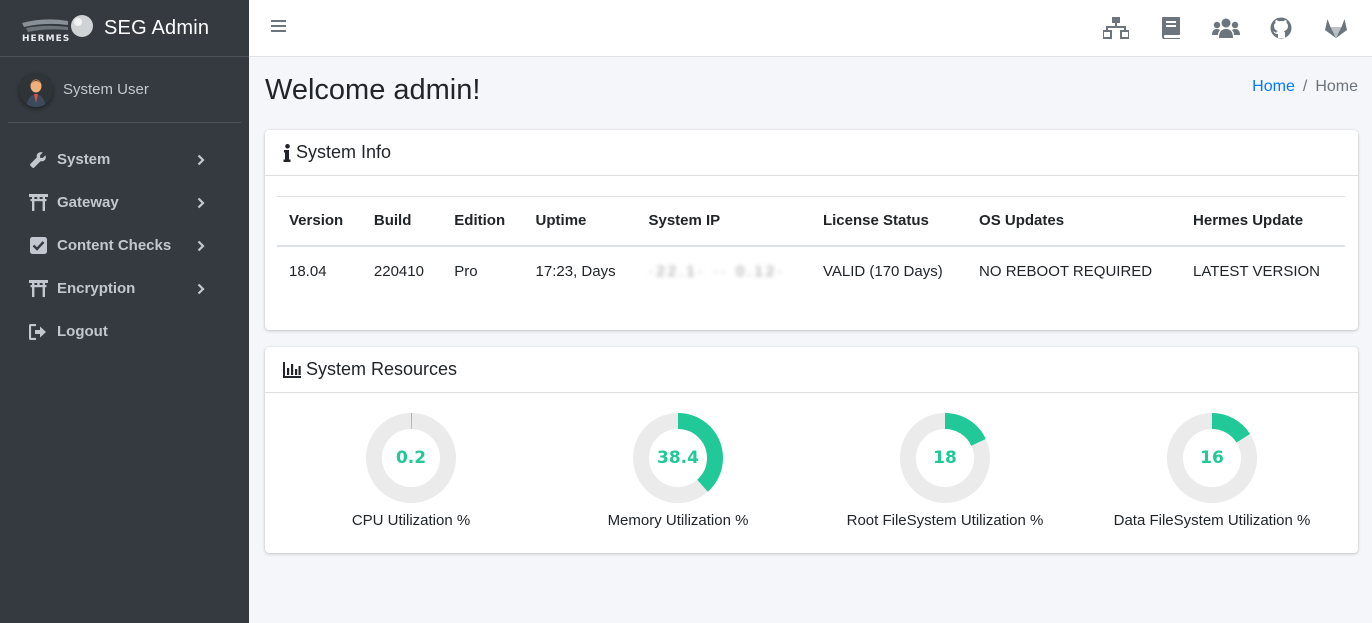 Image resolution: width=1372 pixels, height=623 pixels. I want to click on avatar, so click(36, 89).